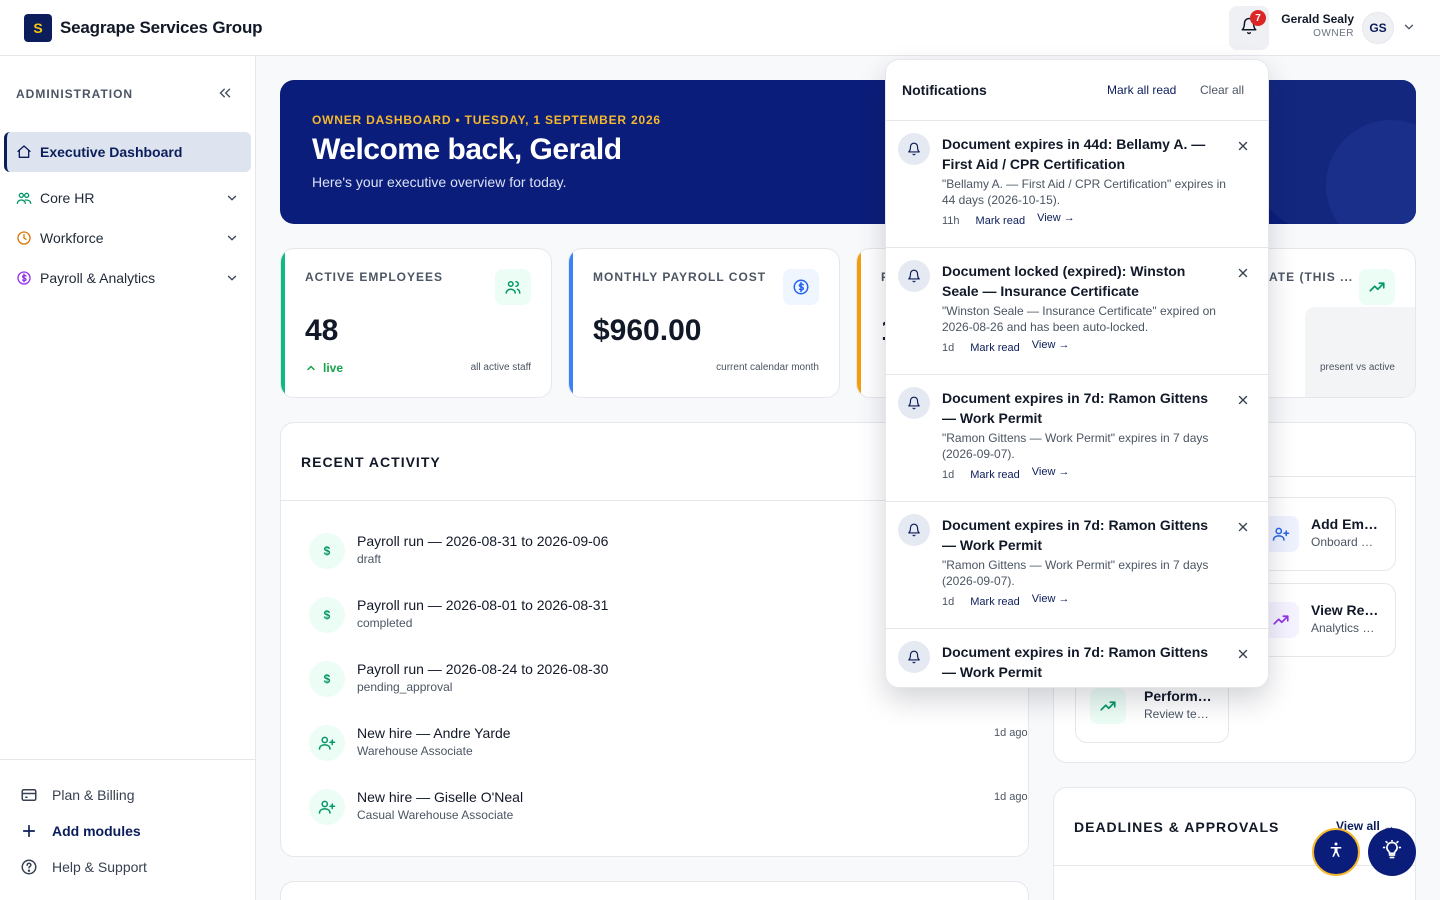  Describe the element at coordinates (96, 831) in the screenshot. I see `add-modules-label: Add modules` at that location.